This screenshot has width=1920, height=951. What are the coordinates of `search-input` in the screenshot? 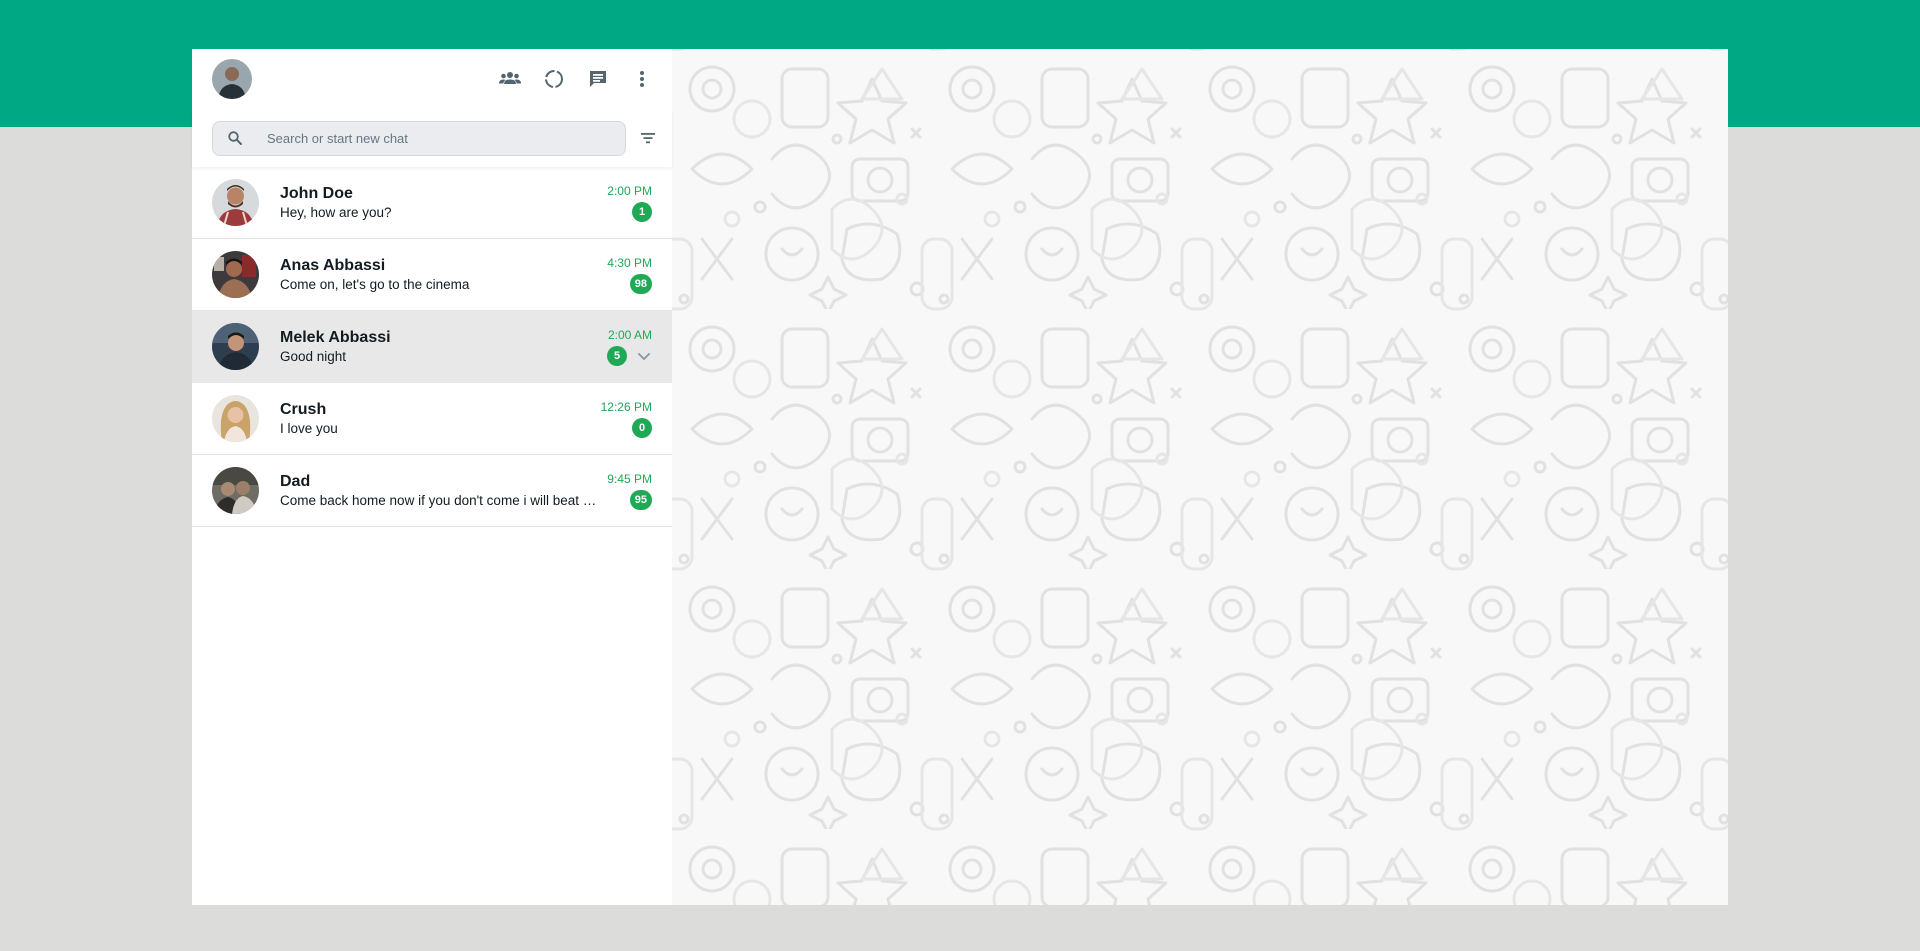 It's located at (438, 138).